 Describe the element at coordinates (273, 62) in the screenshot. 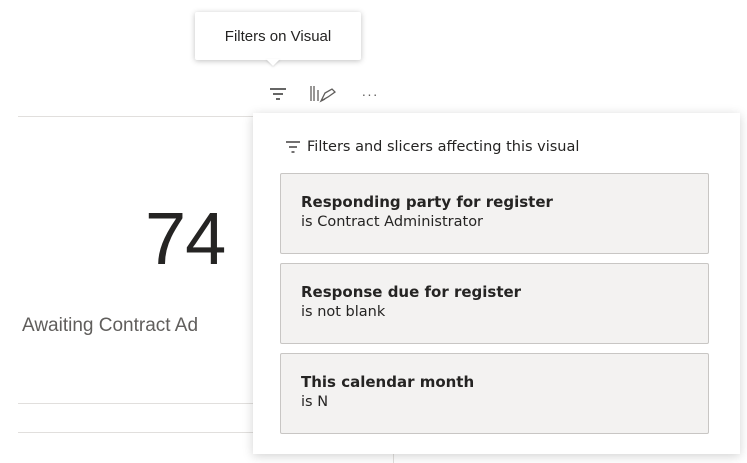

I see `tooltip-arrow` at that location.